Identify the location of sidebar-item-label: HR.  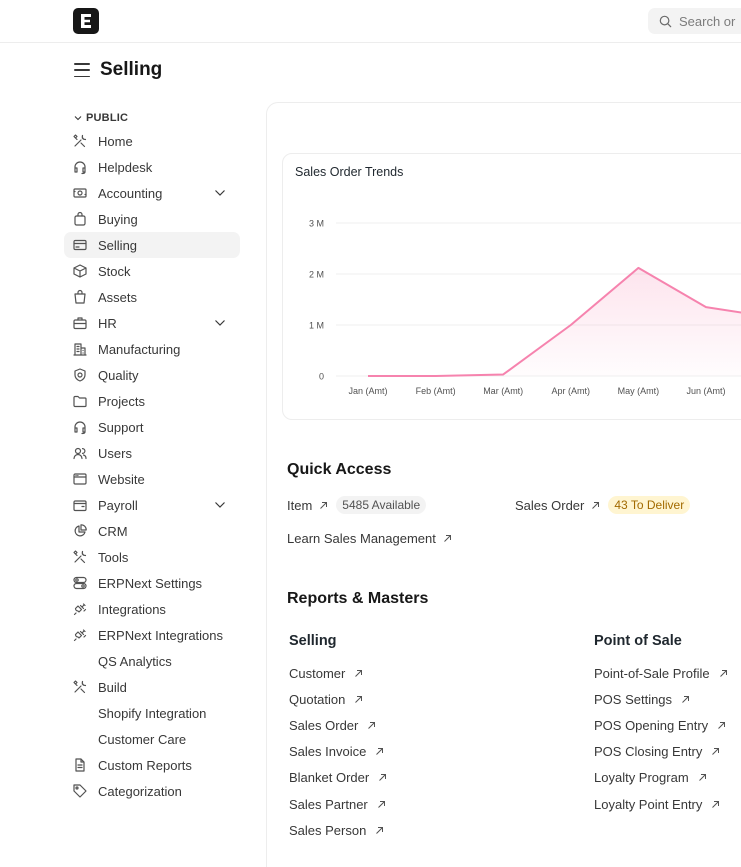
(107, 323).